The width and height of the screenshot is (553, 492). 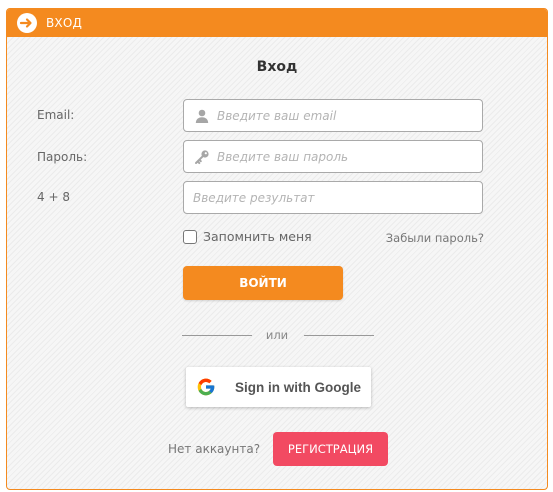 I want to click on captcha-field-wrapper, so click(x=333, y=197).